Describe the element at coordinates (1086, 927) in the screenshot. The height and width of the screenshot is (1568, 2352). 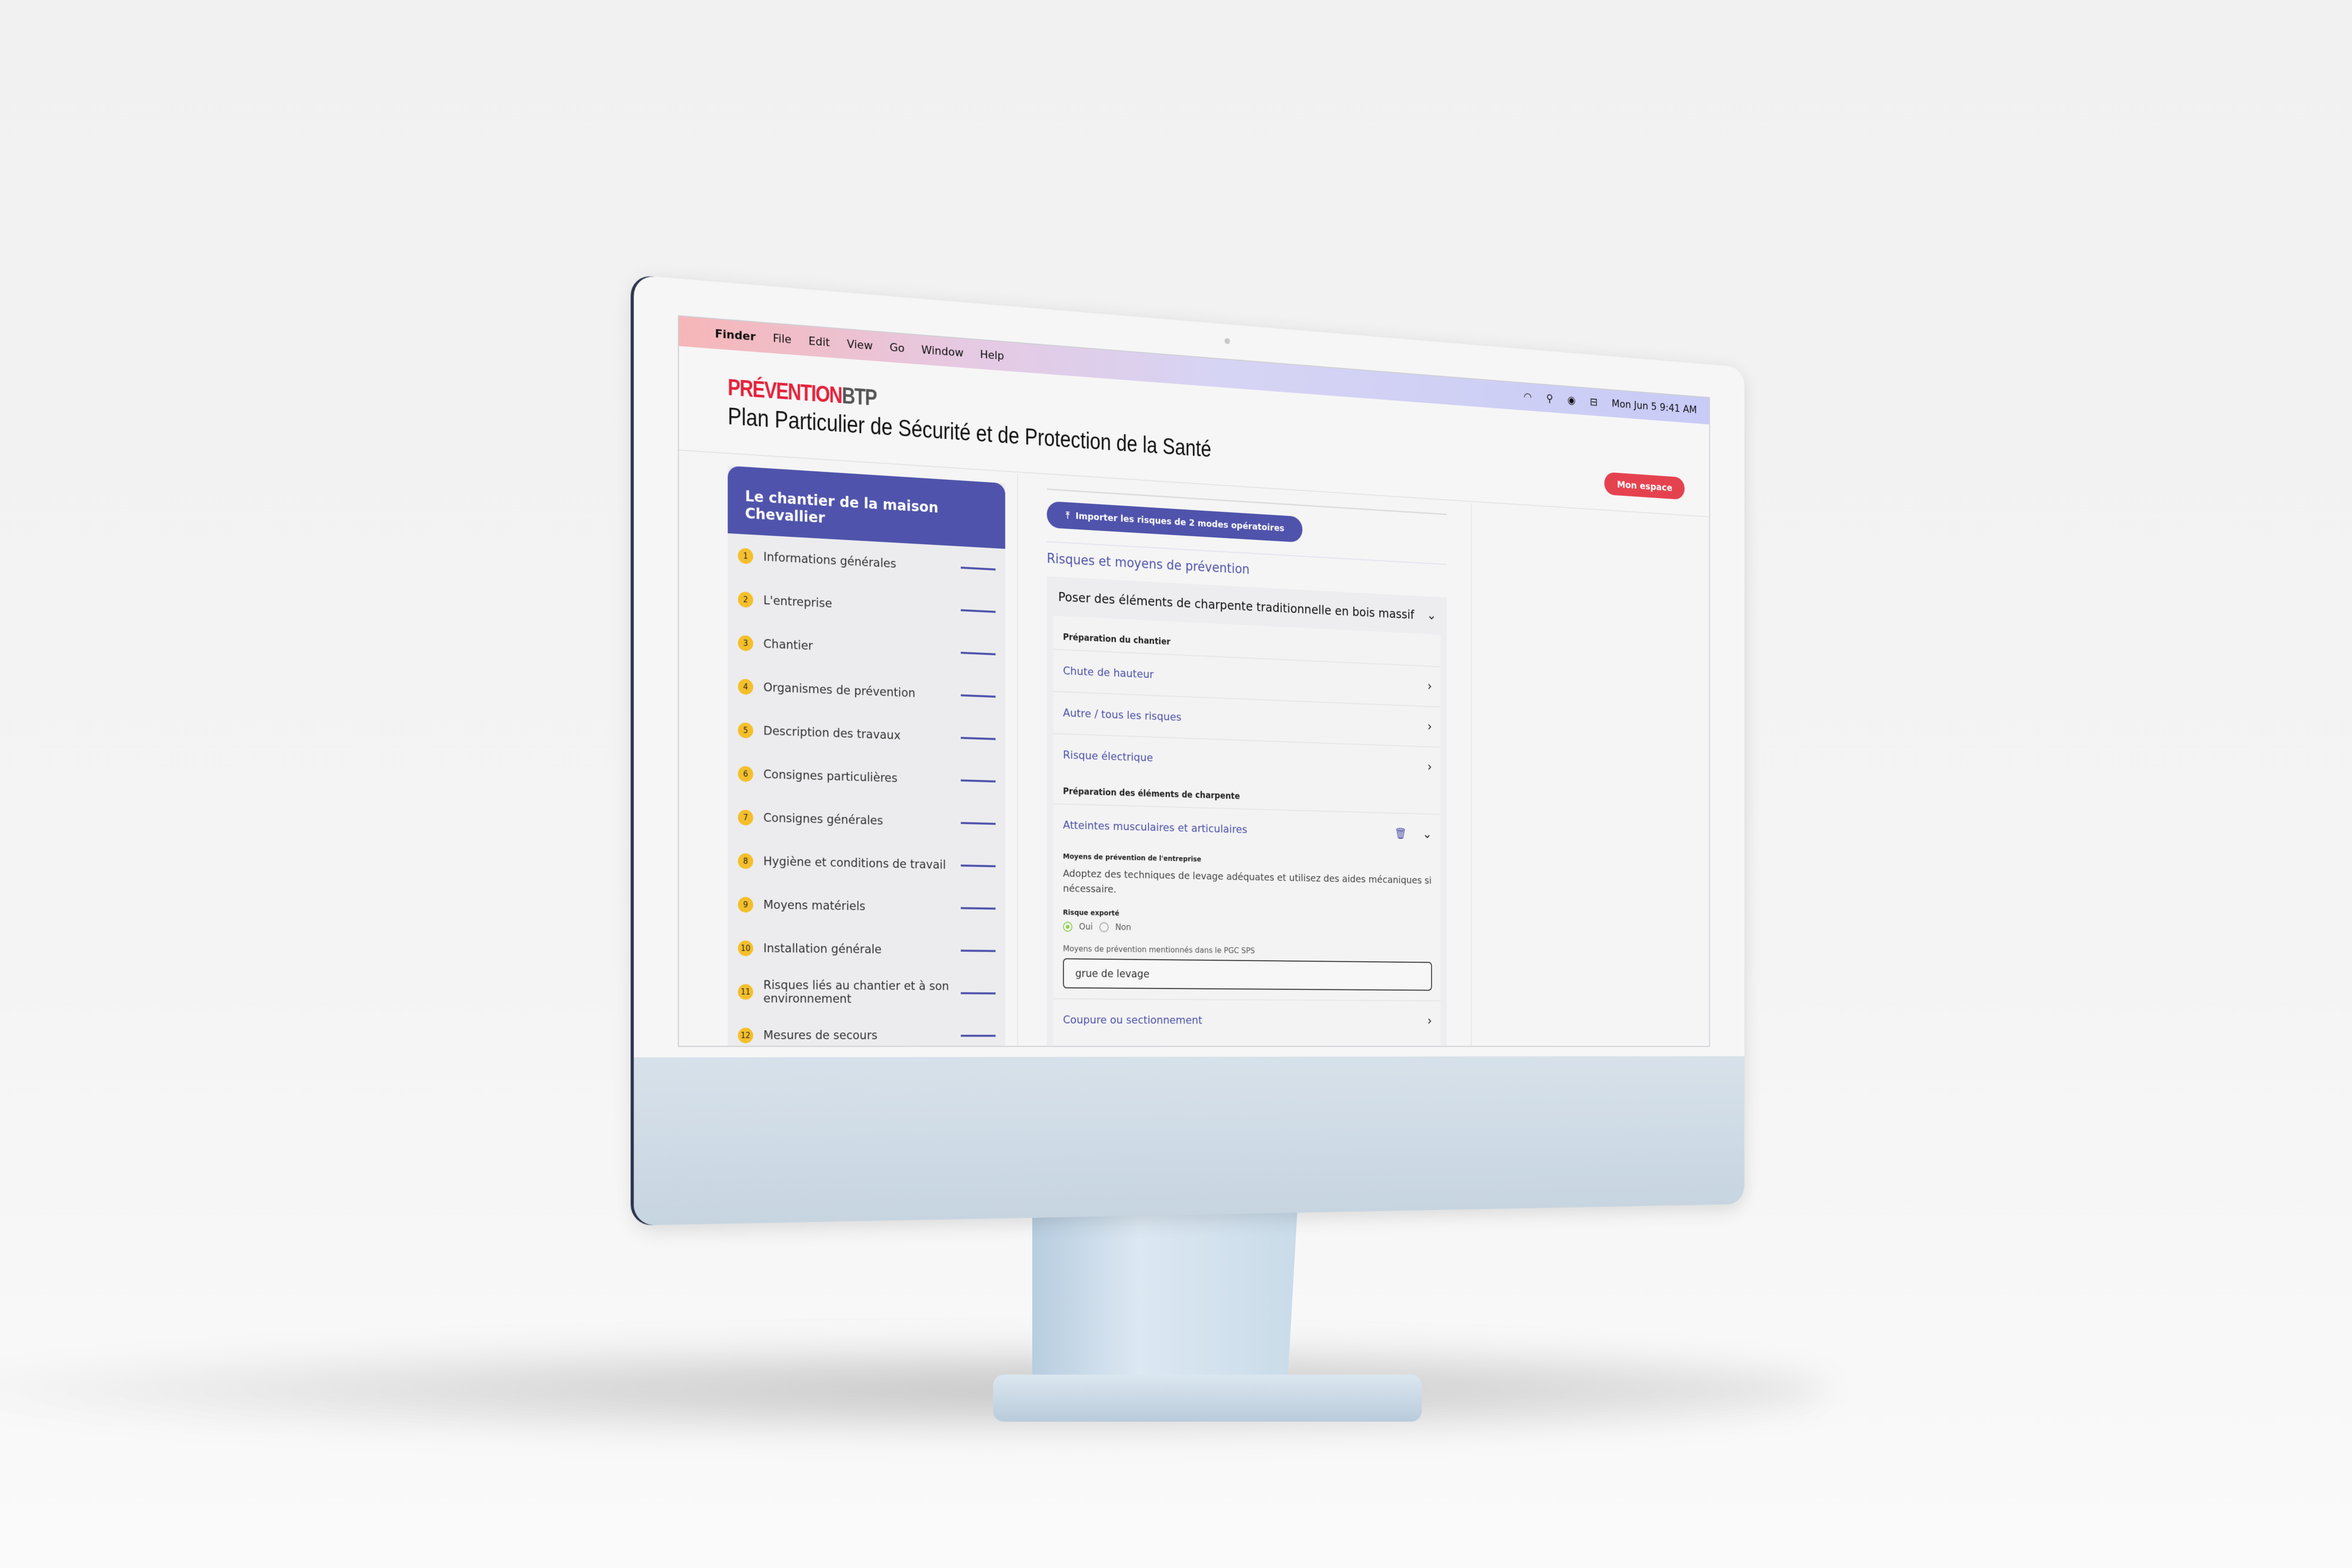
I see `radio-oui-label: Oui` at that location.